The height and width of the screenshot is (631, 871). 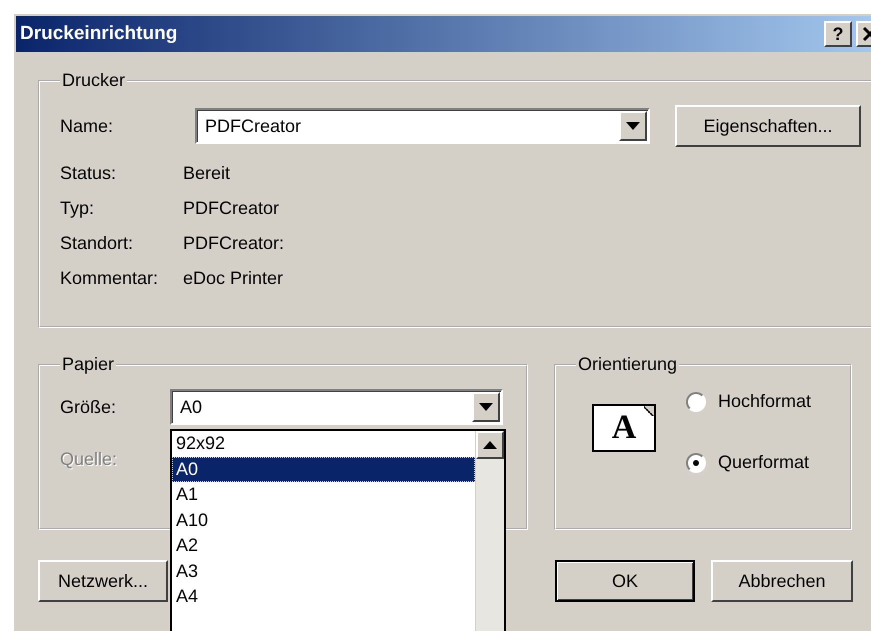 What do you see at coordinates (489, 531) in the screenshot?
I see `scrollbar` at bounding box center [489, 531].